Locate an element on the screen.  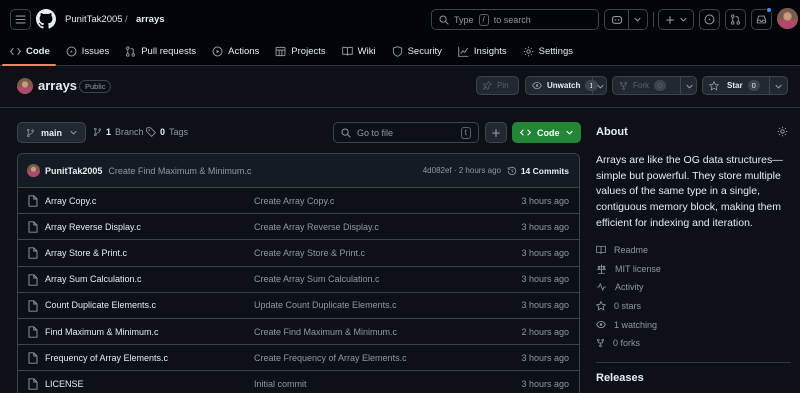
stars-link: 0 stars is located at coordinates (693, 306).